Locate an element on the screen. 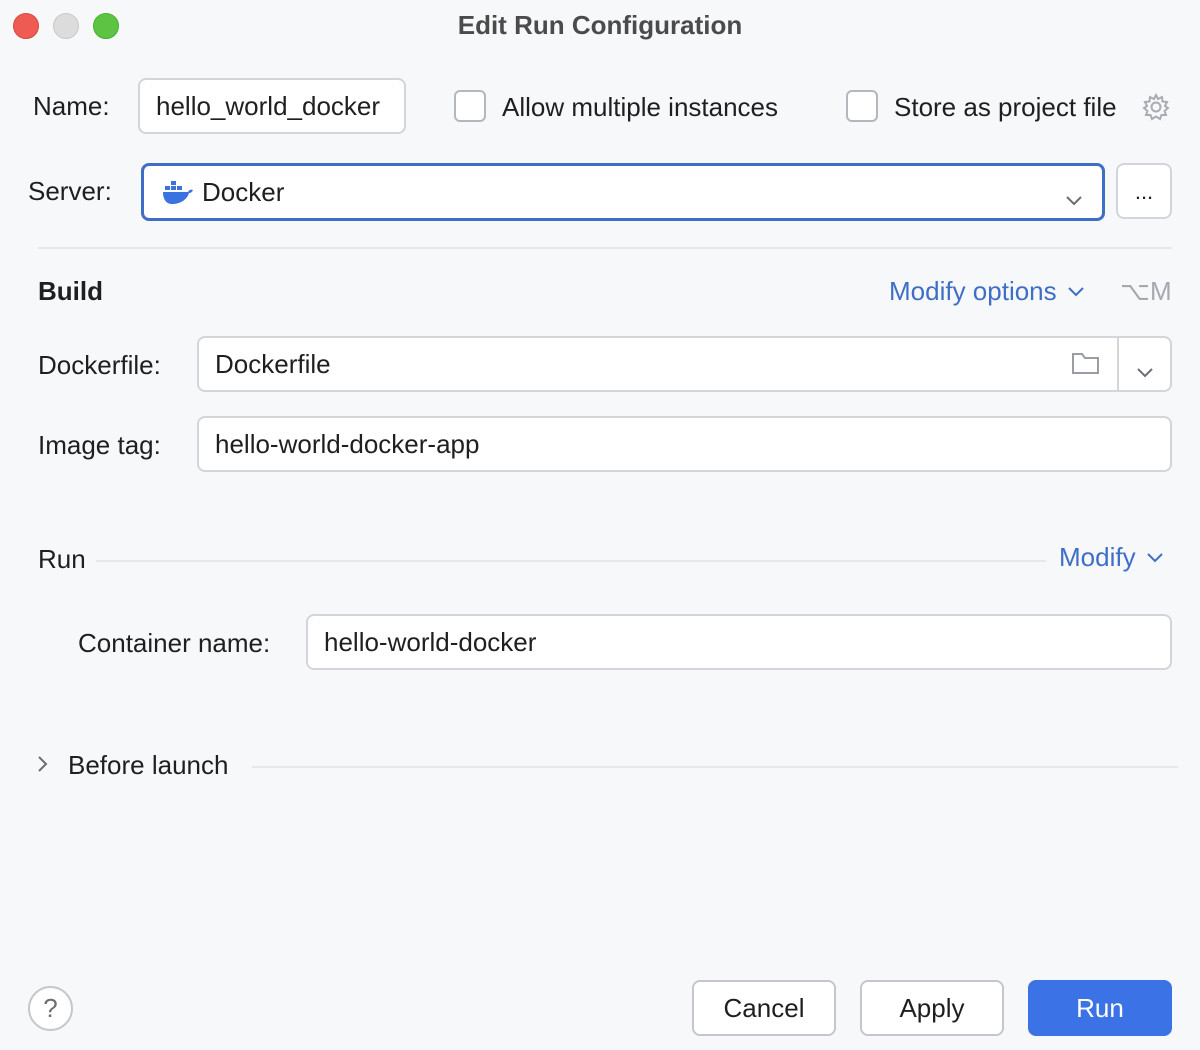 The height and width of the screenshot is (1050, 1200). image-tag-label: Image tag: is located at coordinates (99, 445).